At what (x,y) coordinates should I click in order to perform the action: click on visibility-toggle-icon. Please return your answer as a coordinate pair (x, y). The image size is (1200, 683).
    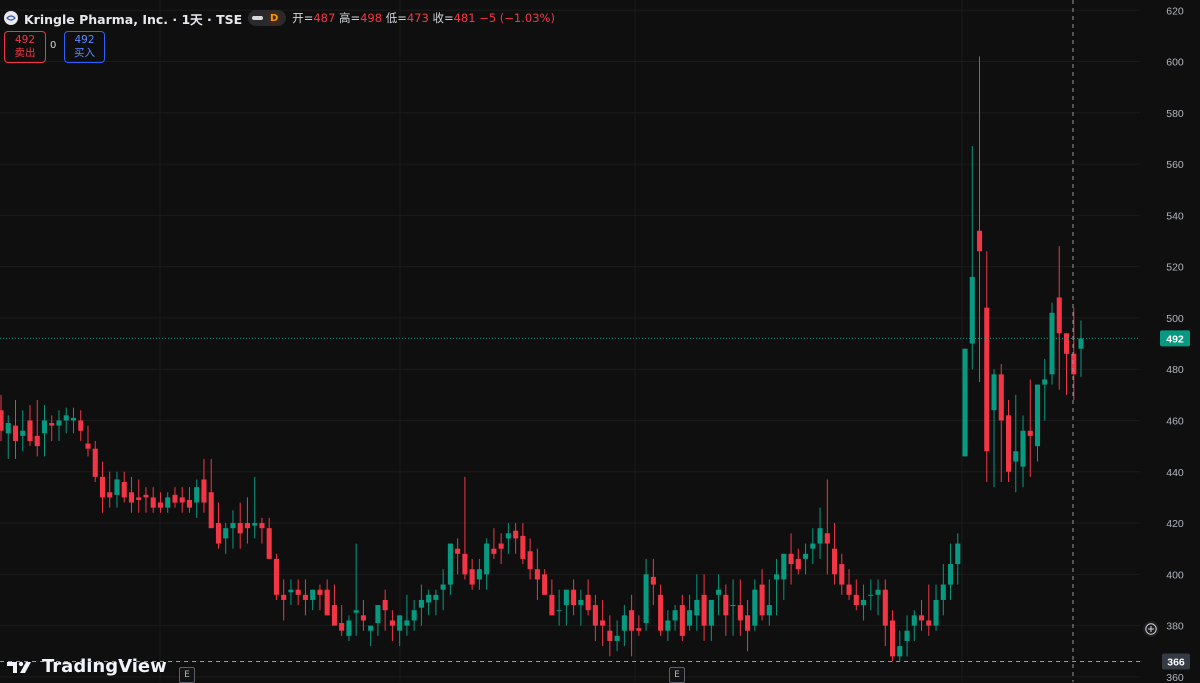
    Looking at the image, I should click on (258, 18).